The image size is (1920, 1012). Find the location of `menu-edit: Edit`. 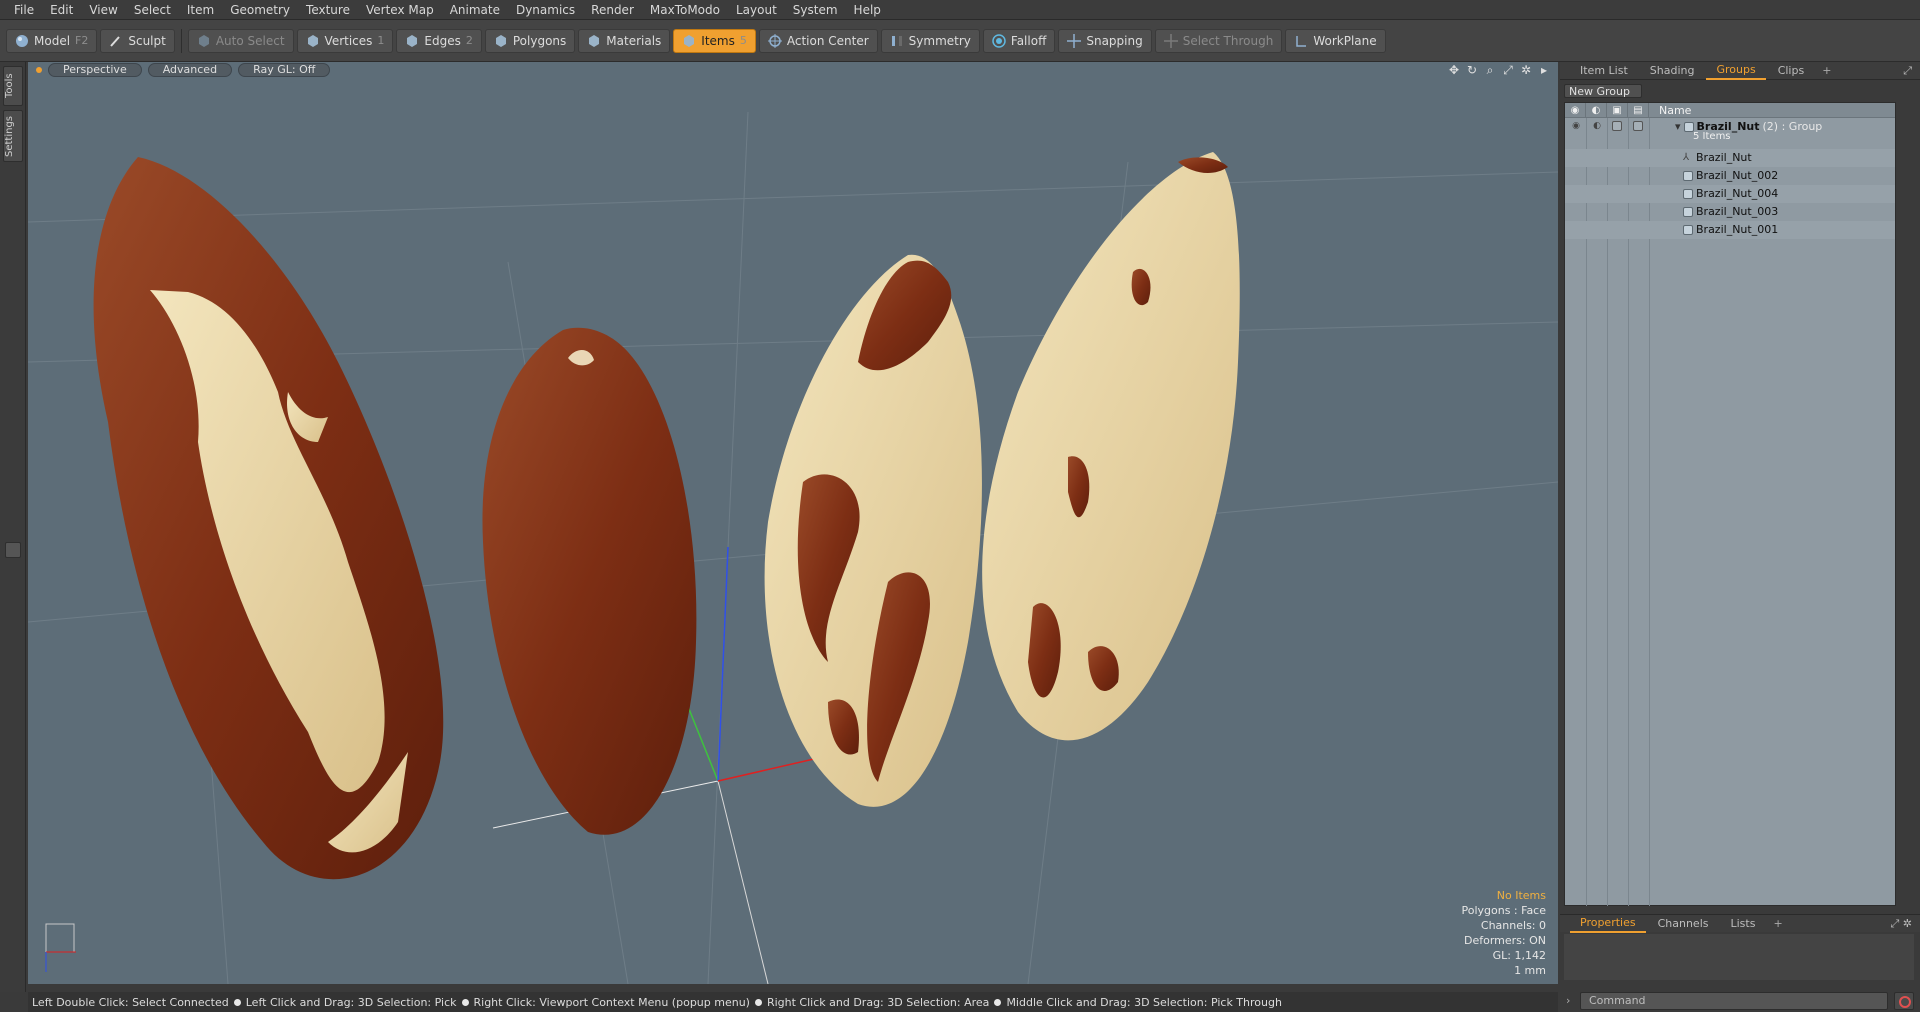

menu-edit: Edit is located at coordinates (61, 10).